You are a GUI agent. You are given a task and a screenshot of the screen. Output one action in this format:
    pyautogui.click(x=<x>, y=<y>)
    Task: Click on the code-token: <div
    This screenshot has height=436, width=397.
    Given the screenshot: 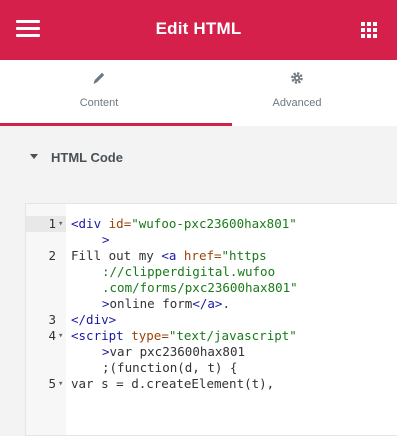 What is the action you would take?
    pyautogui.click(x=90, y=223)
    